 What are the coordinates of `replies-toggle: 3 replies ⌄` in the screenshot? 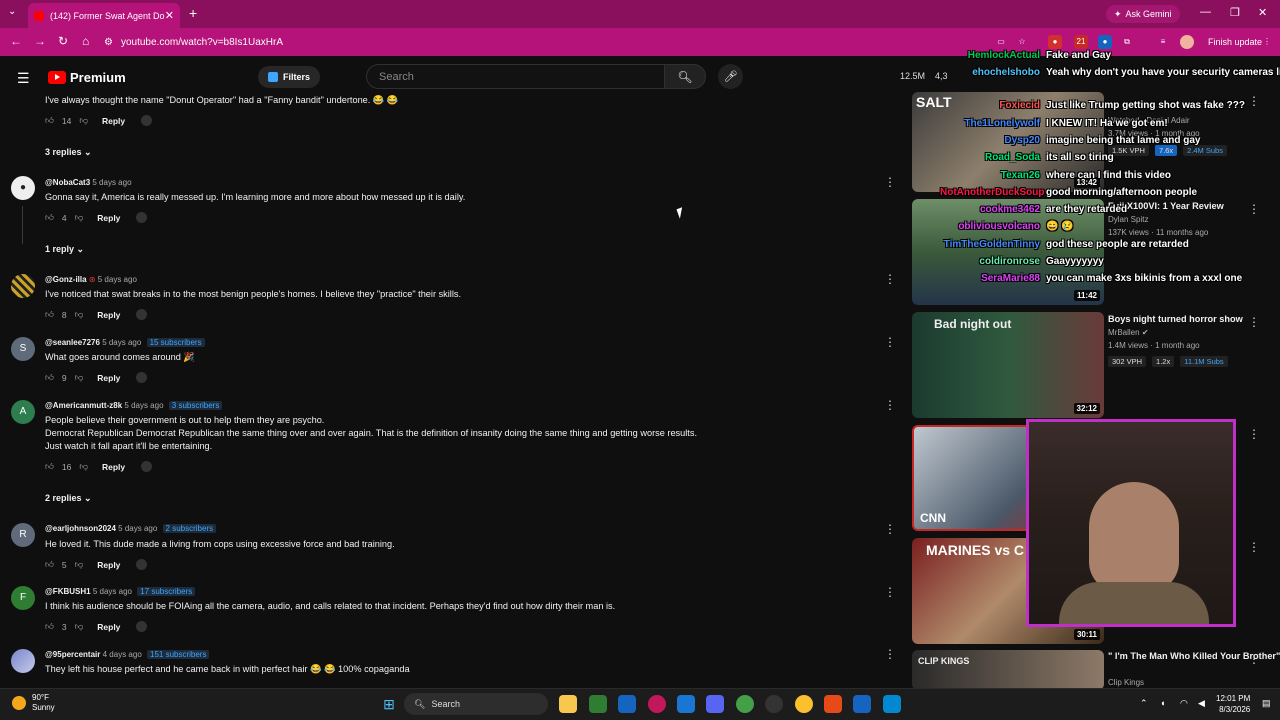 It's located at (68, 152).